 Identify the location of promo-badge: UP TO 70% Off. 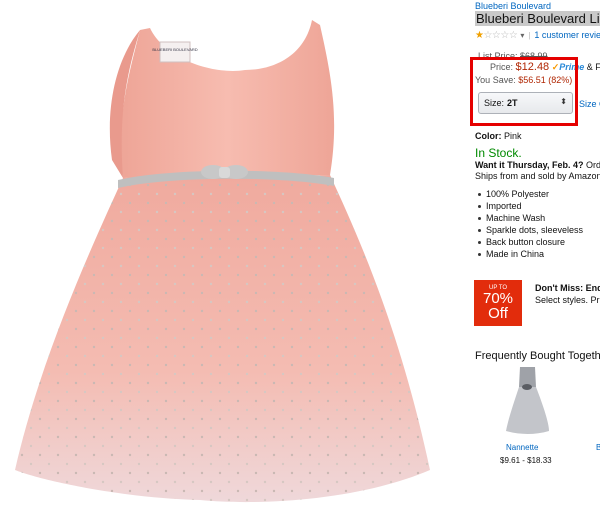
(498, 303).